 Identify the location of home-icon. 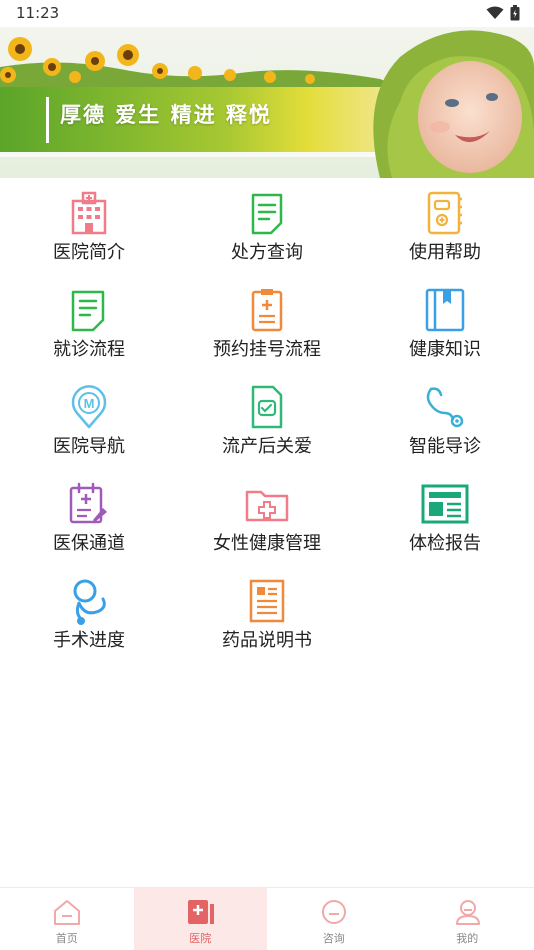
(67, 912).